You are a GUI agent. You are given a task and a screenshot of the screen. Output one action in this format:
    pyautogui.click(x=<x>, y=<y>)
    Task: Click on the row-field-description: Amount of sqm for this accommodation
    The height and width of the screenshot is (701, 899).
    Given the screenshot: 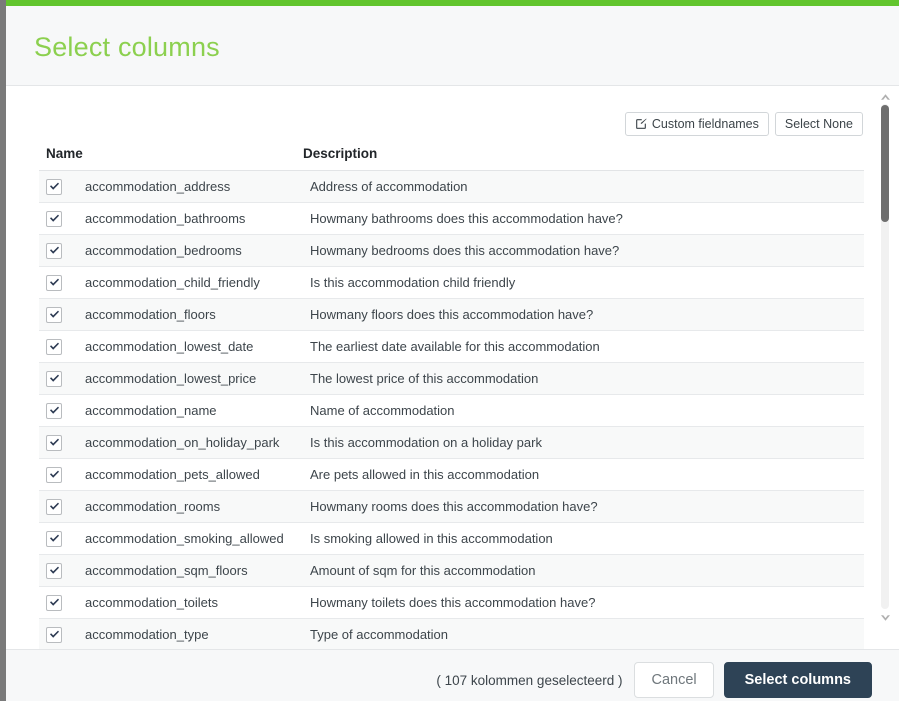 What is the action you would take?
    pyautogui.click(x=423, y=570)
    